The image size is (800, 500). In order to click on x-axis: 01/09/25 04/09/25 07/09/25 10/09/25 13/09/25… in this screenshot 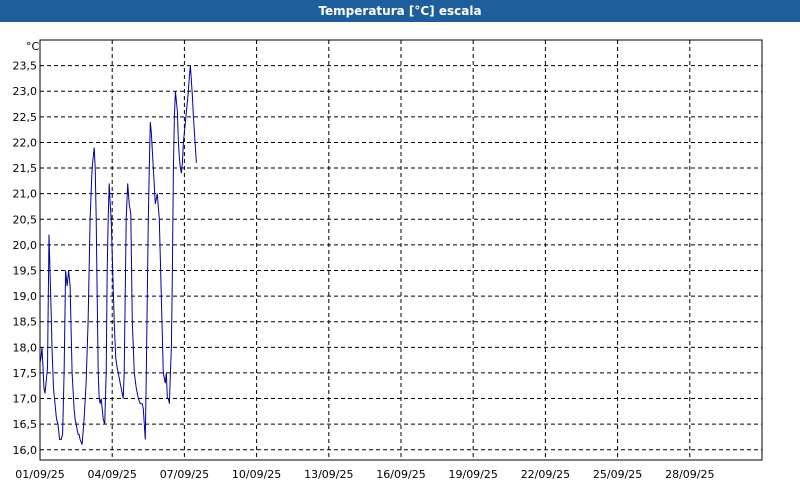, I will do `click(364, 474)`.